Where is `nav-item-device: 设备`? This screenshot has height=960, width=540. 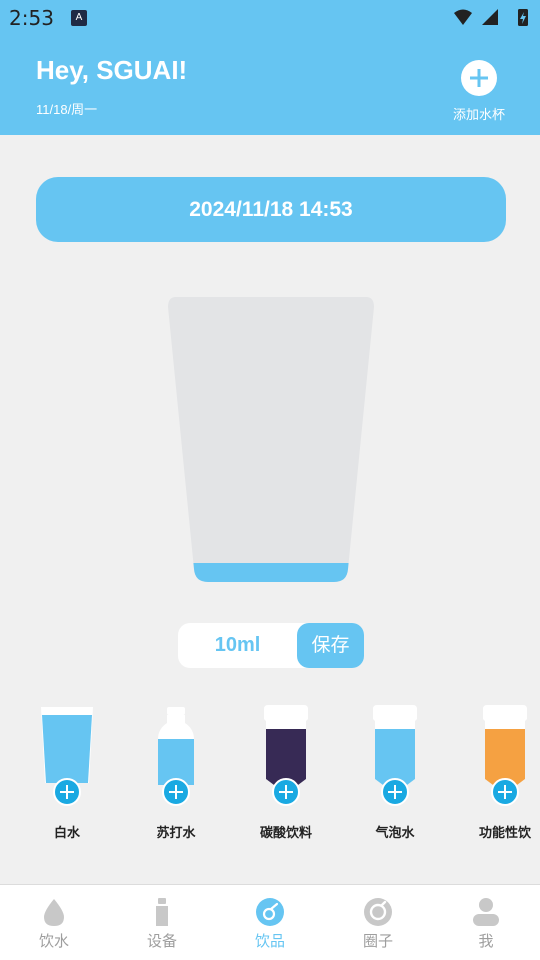
nav-item-device: 设备 is located at coordinates (162, 922).